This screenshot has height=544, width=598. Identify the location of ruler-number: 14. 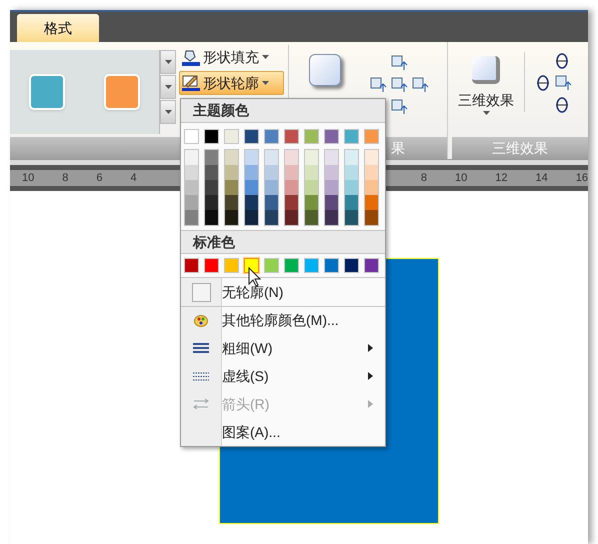
(542, 178).